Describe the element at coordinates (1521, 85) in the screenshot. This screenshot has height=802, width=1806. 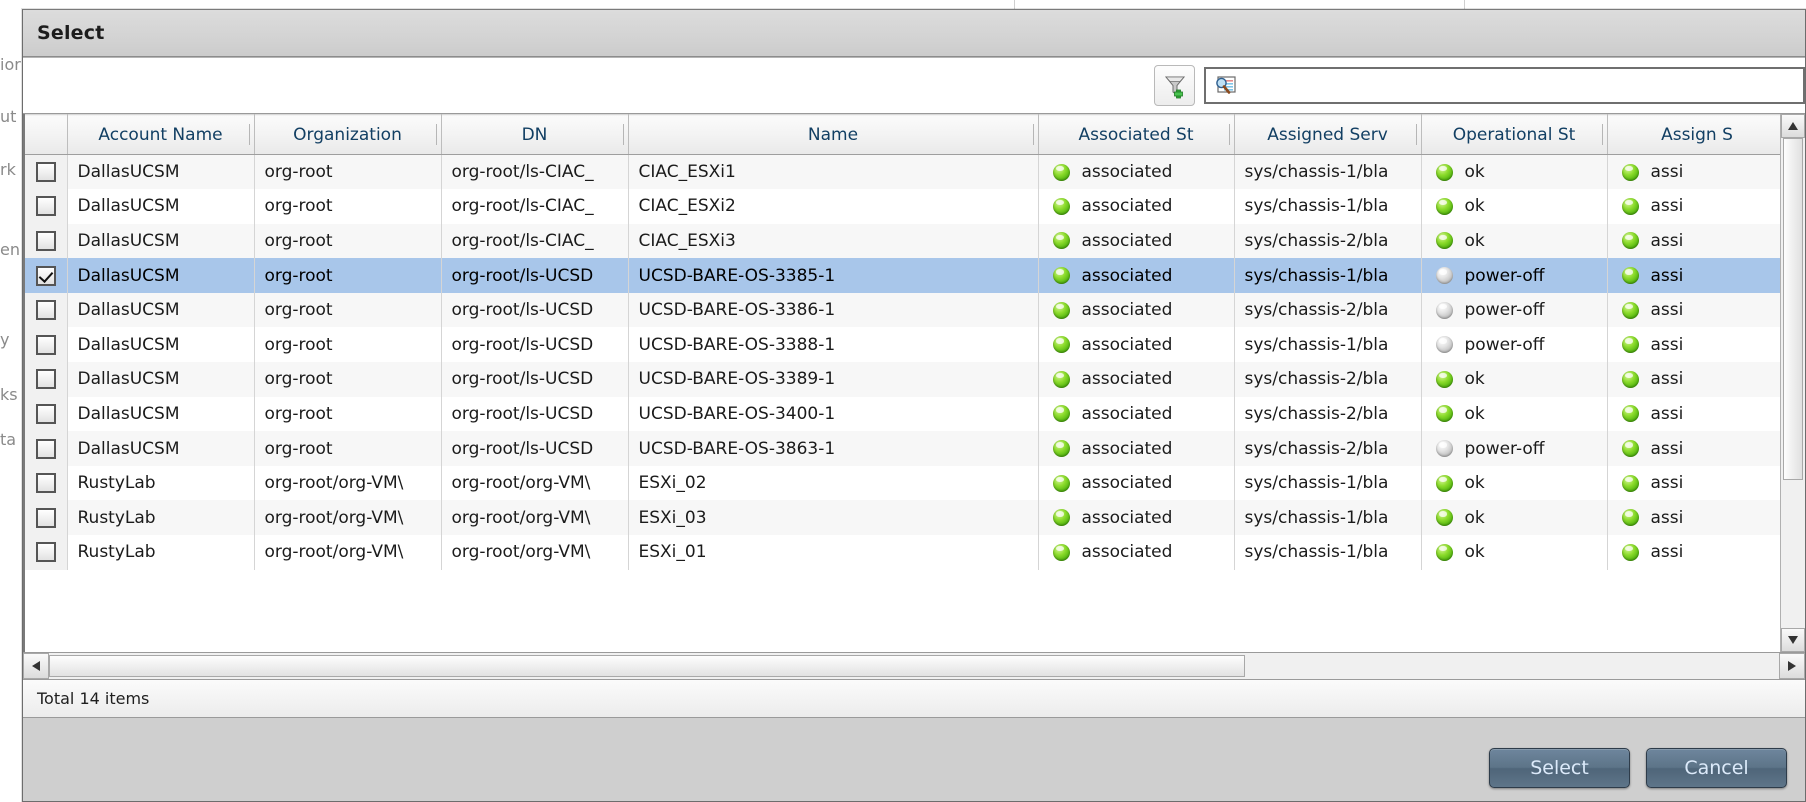
I see `search-input` at that location.